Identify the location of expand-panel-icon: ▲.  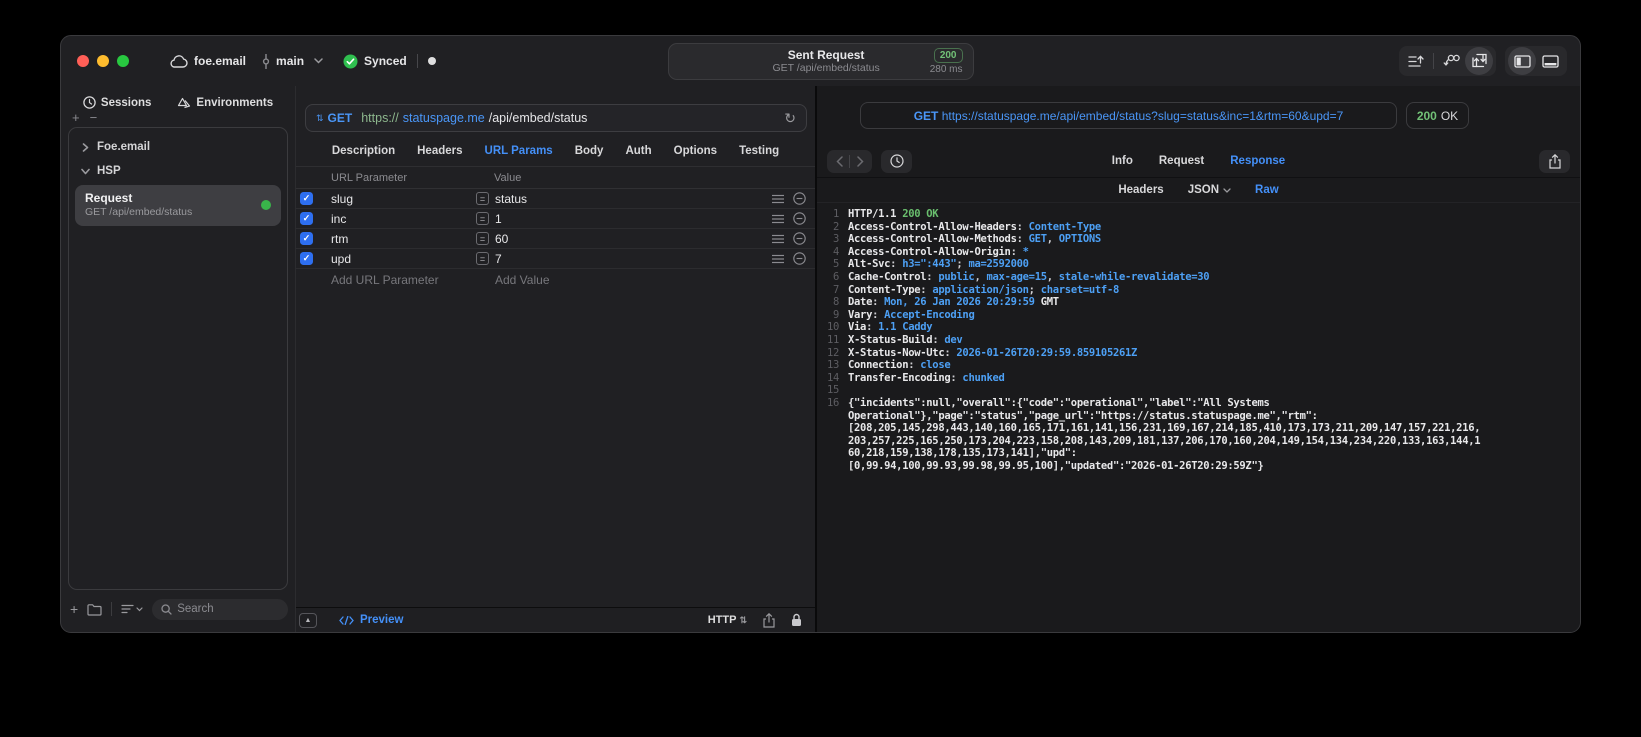
(308, 620).